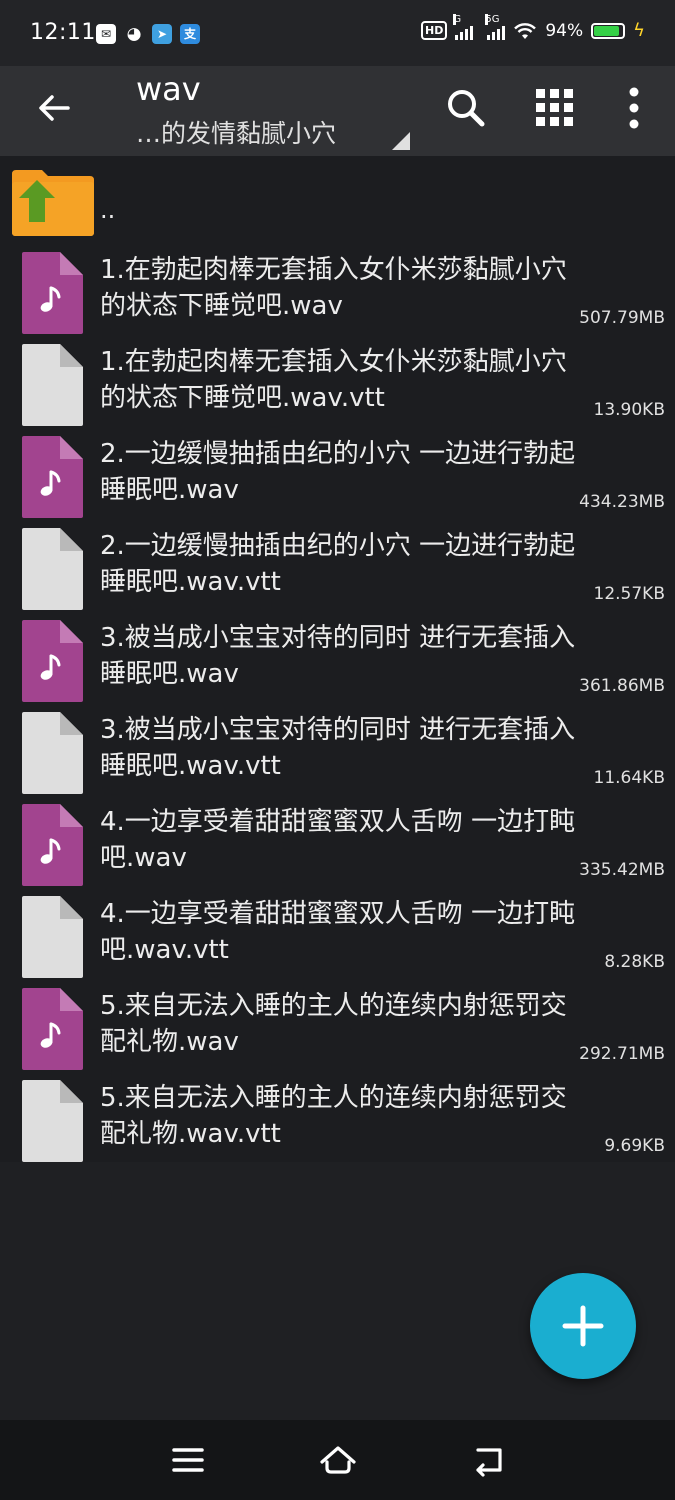 This screenshot has height=1500, width=675. I want to click on file-name: 1.在勃起肉棒无套插入女仆米莎黏腻小穴的状态下睡觉吧.wav.vtt, so click(333, 380).